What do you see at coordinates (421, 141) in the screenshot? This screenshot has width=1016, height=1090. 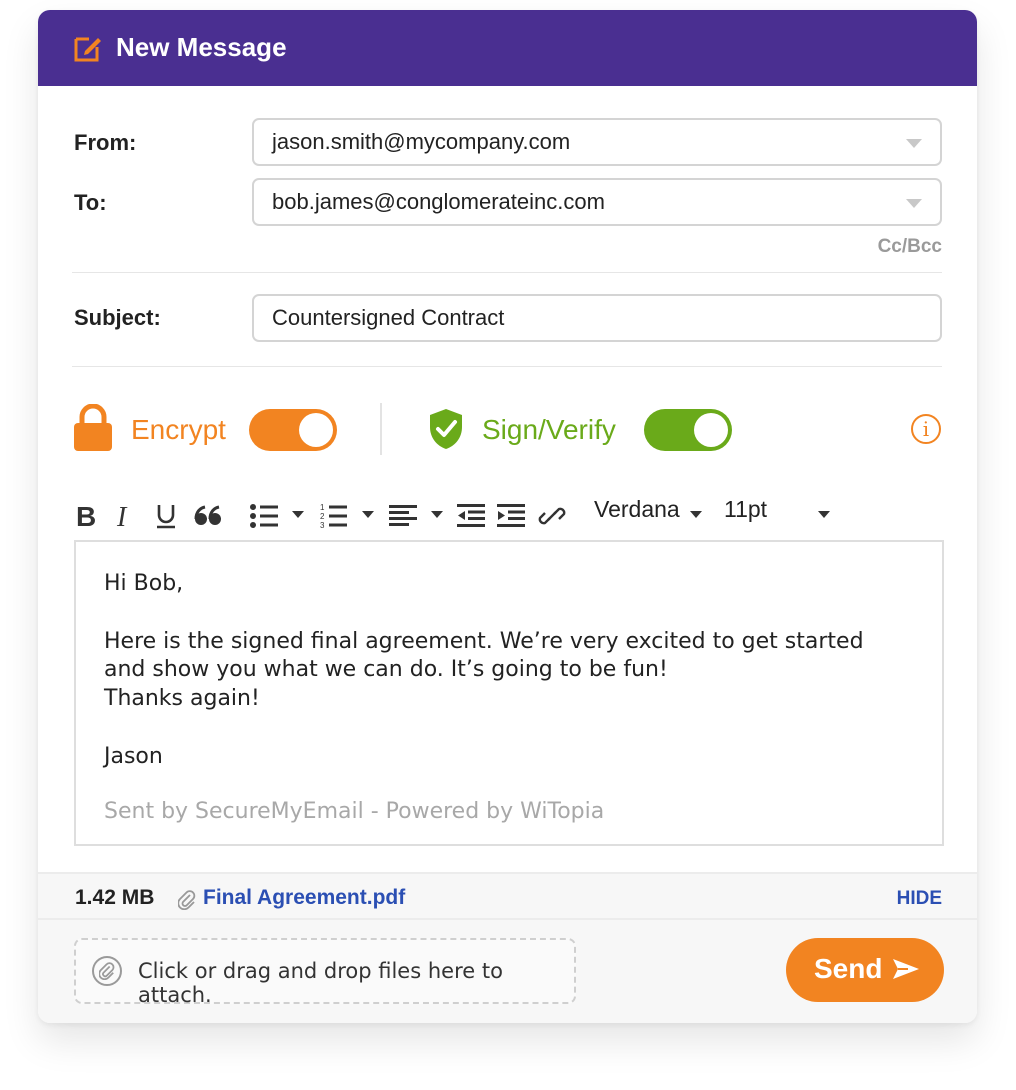 I see `from-value: jason.smith@mycompany.com` at bounding box center [421, 141].